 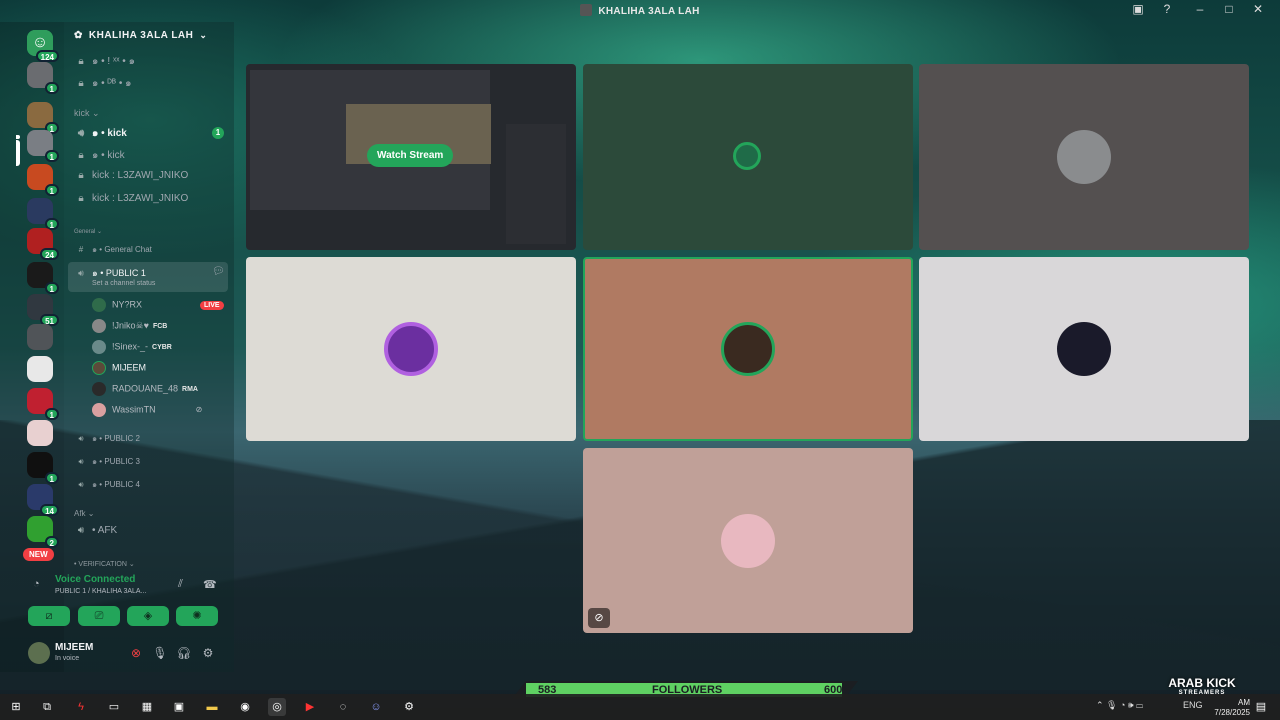 What do you see at coordinates (343, 707) in the screenshot?
I see `app-icon: ◌` at bounding box center [343, 707].